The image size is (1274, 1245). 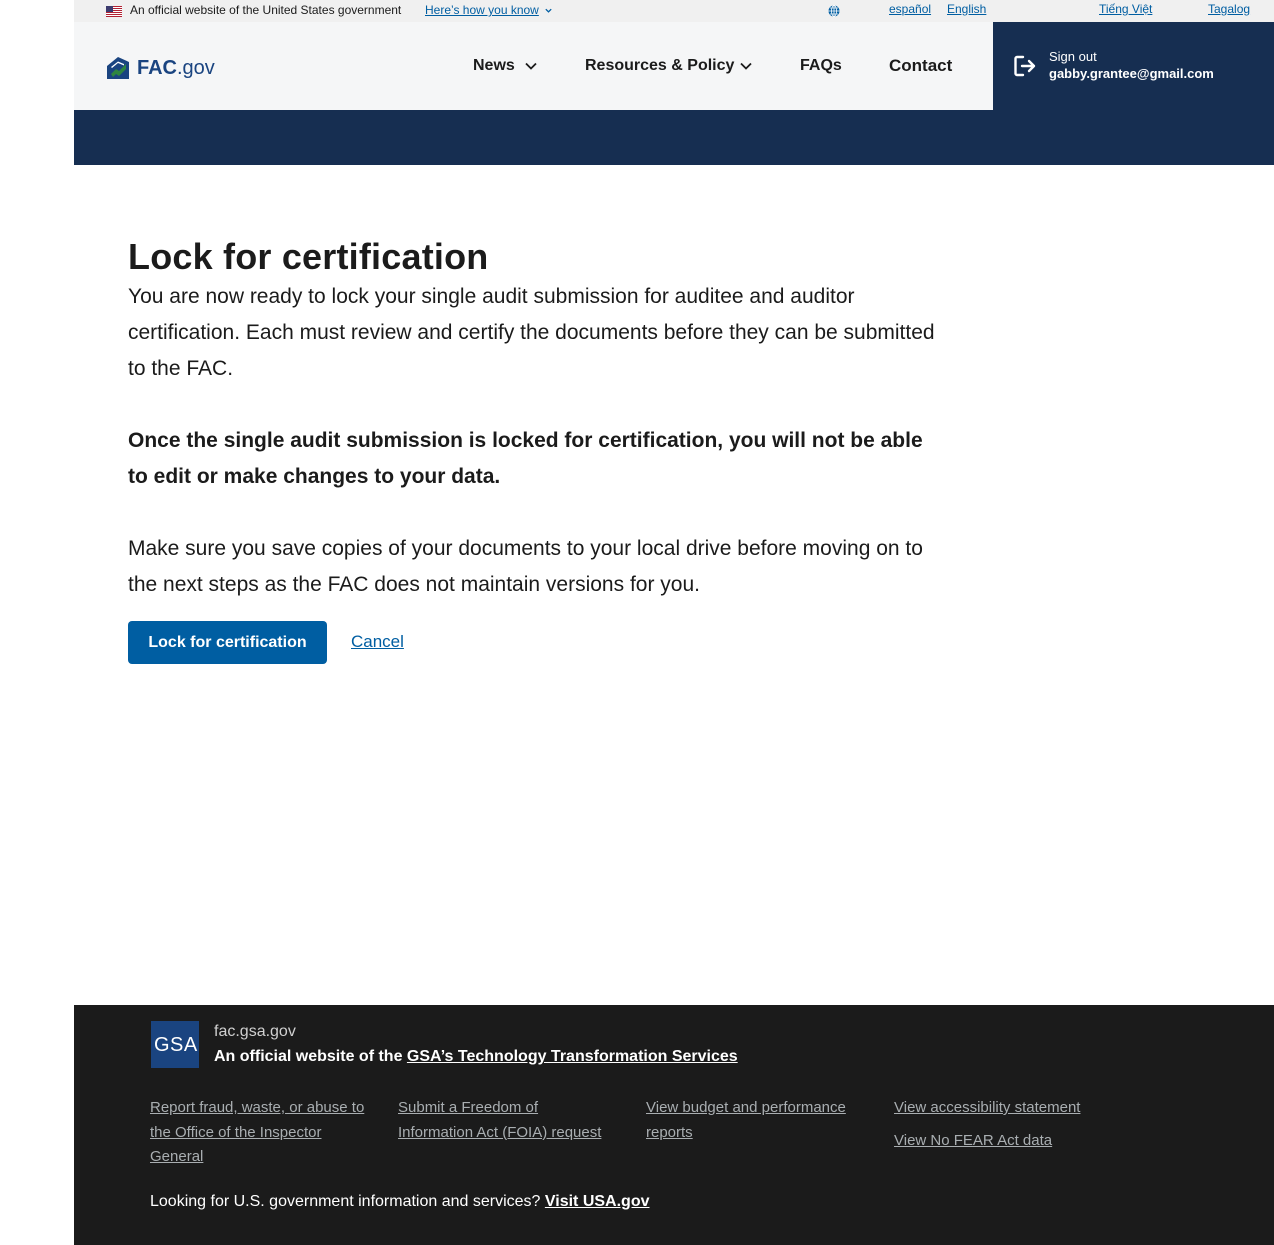 What do you see at coordinates (1131, 73) in the screenshot?
I see `user-email: gabby.grantee@gmail.com` at bounding box center [1131, 73].